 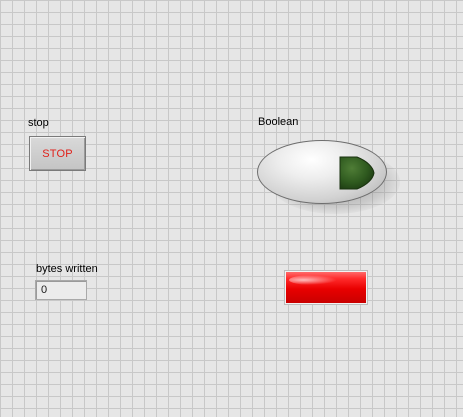 What do you see at coordinates (357, 173) in the screenshot?
I see `play-triangle-icon` at bounding box center [357, 173].